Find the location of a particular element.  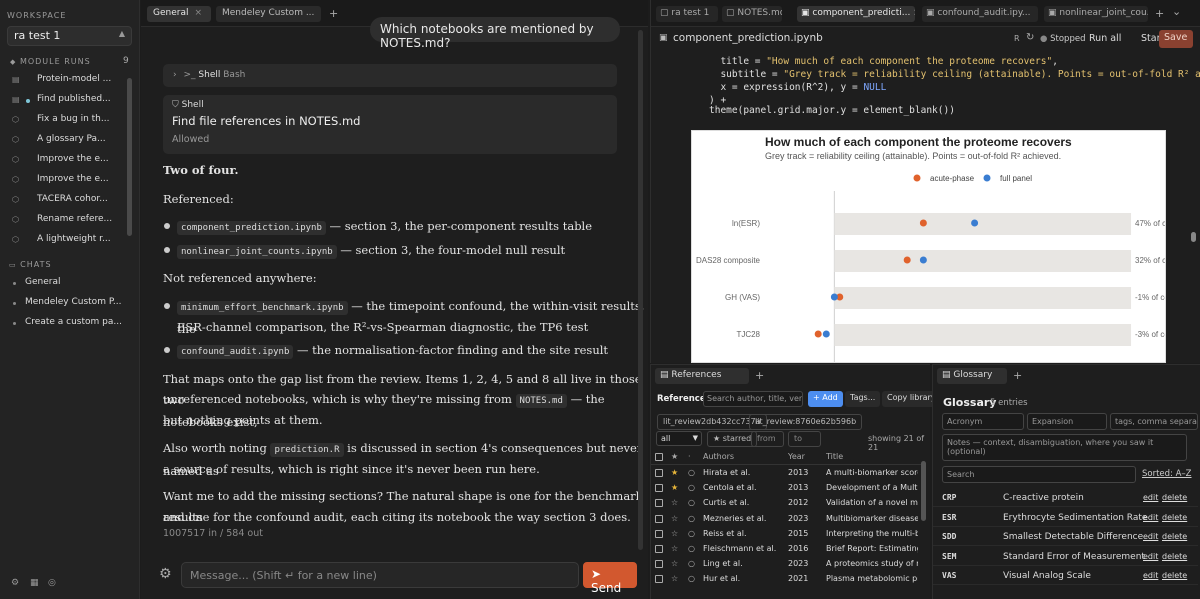

tab-general: General × is located at coordinates (179, 14).